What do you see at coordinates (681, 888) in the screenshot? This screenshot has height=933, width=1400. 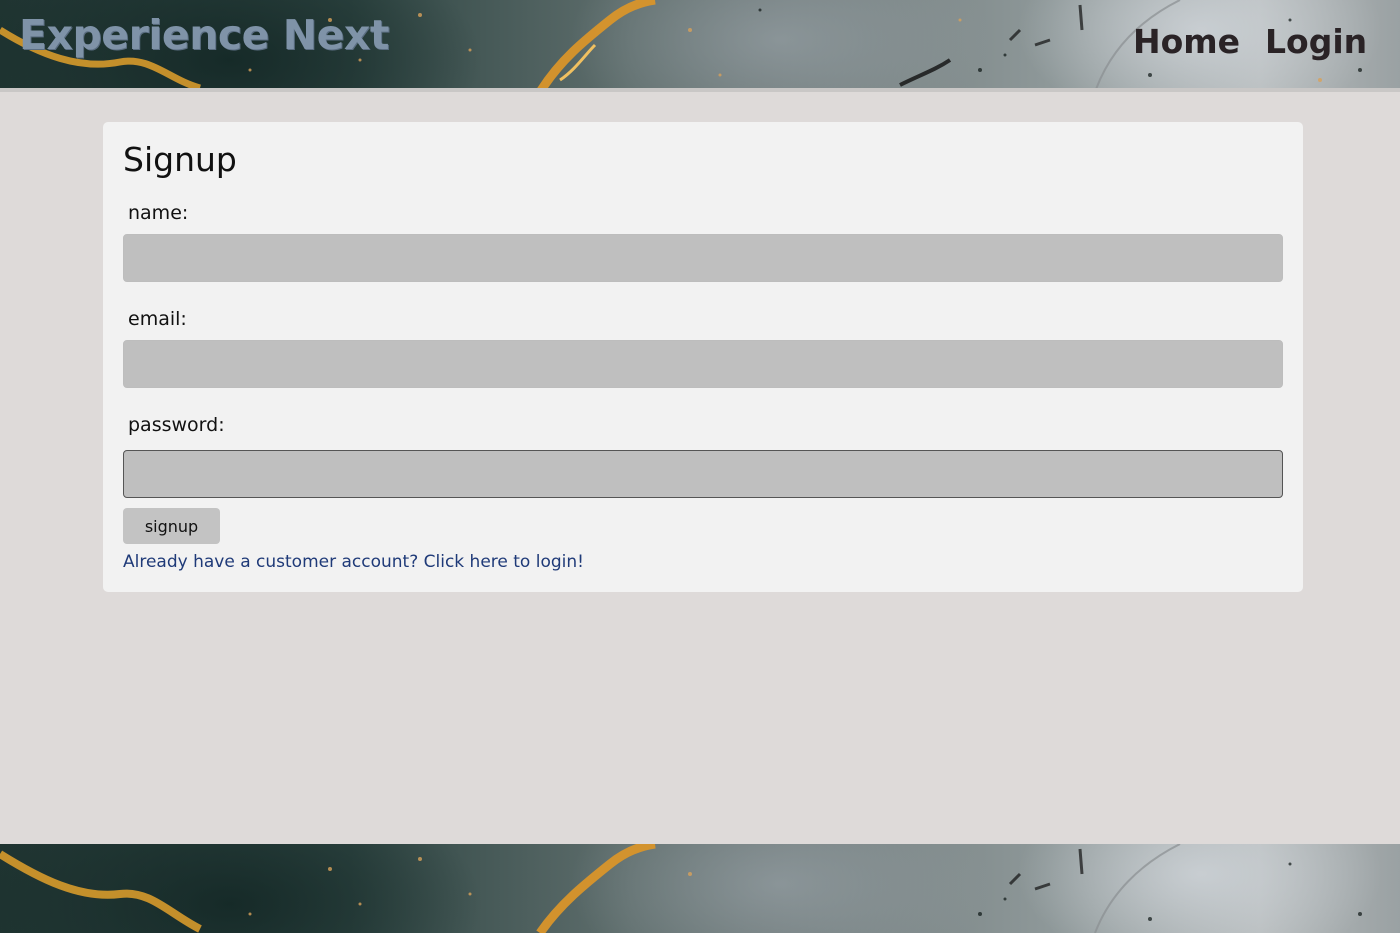 I see `footer-background-art` at bounding box center [681, 888].